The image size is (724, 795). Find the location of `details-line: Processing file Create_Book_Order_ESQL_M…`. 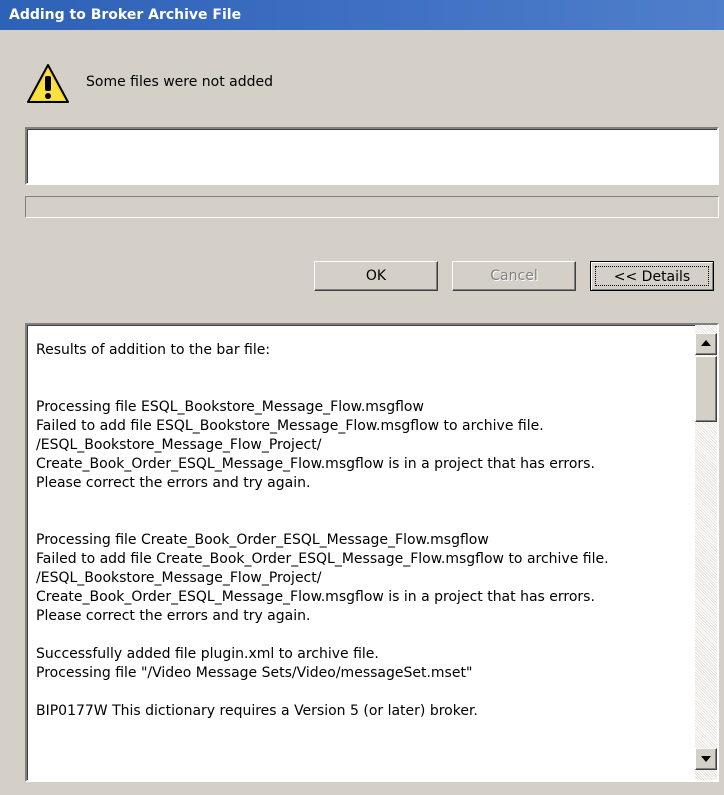

details-line: Processing file Create_Book_Order_ESQL_M… is located at coordinates (262, 540).